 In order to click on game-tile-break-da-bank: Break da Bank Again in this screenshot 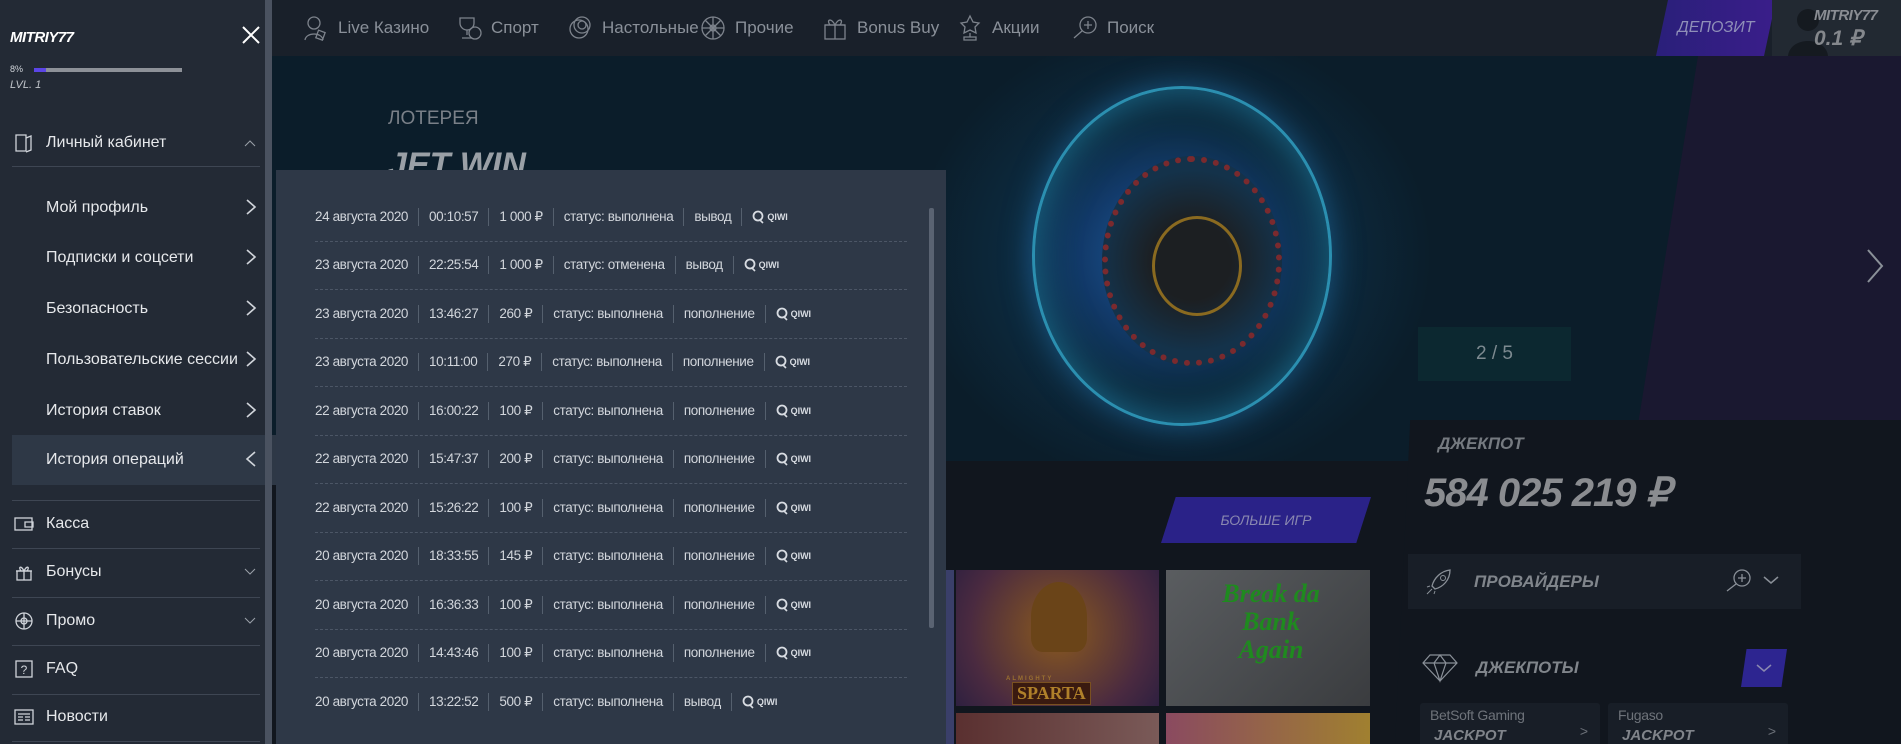, I will do `click(1268, 638)`.